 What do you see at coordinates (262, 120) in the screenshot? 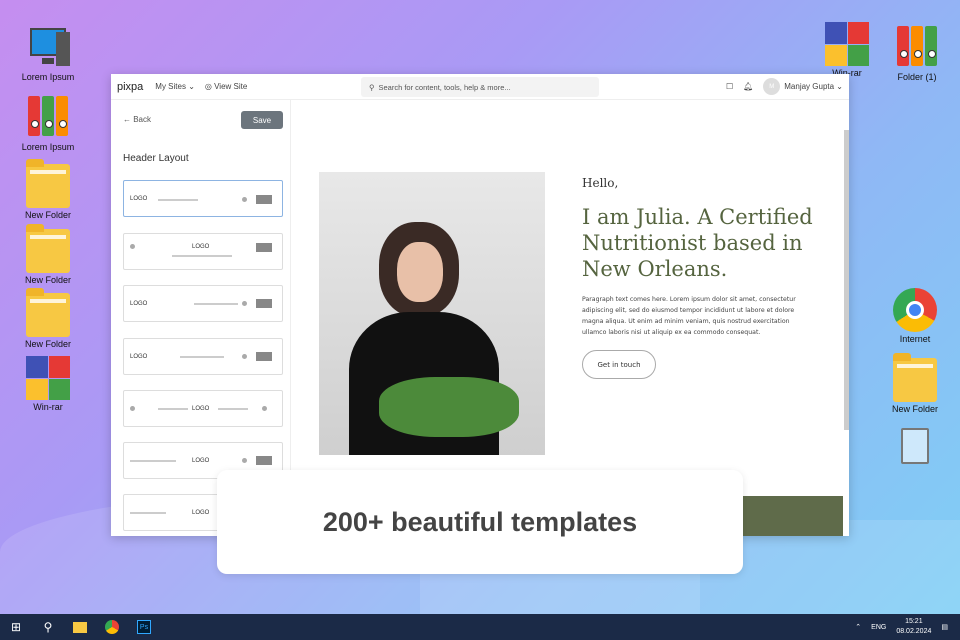
I see `save-button: Save` at bounding box center [262, 120].